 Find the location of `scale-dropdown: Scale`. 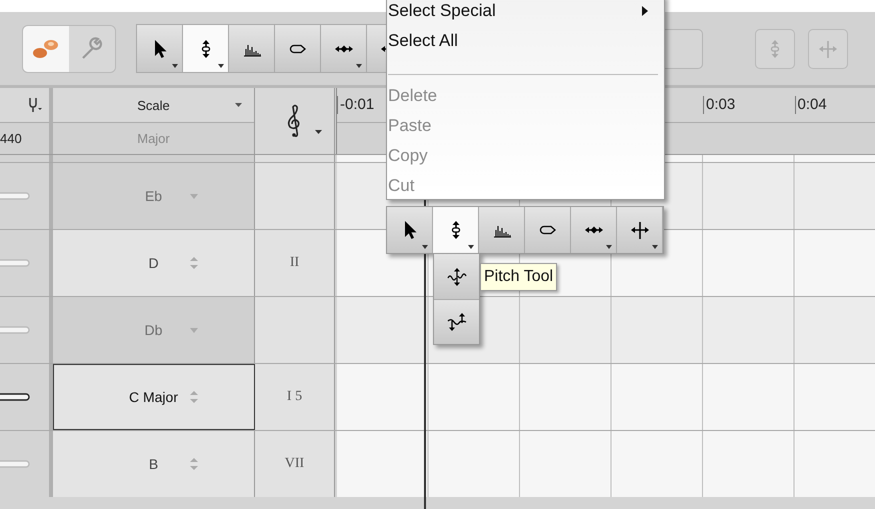

scale-dropdown: Scale is located at coordinates (153, 105).